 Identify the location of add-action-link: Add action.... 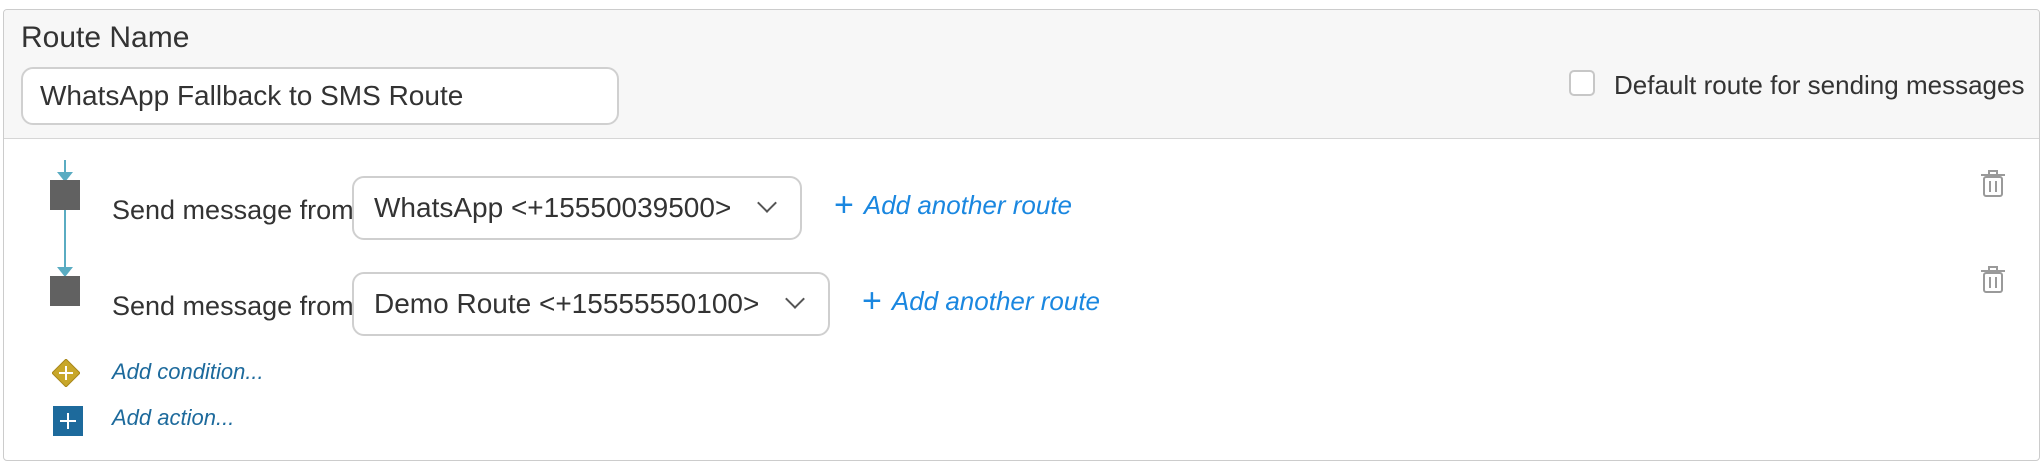
(173, 418).